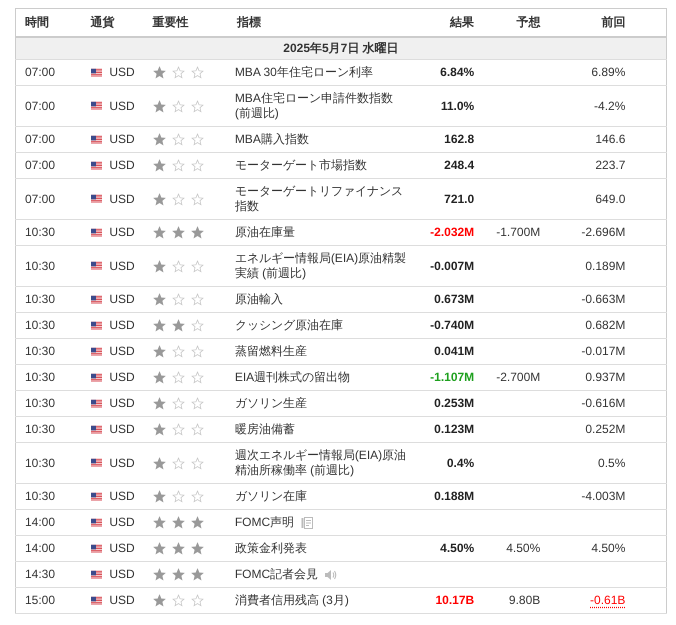 The width and height of the screenshot is (676, 625). I want to click on date-heading: 2025年5月7日 水曜日, so click(341, 48).